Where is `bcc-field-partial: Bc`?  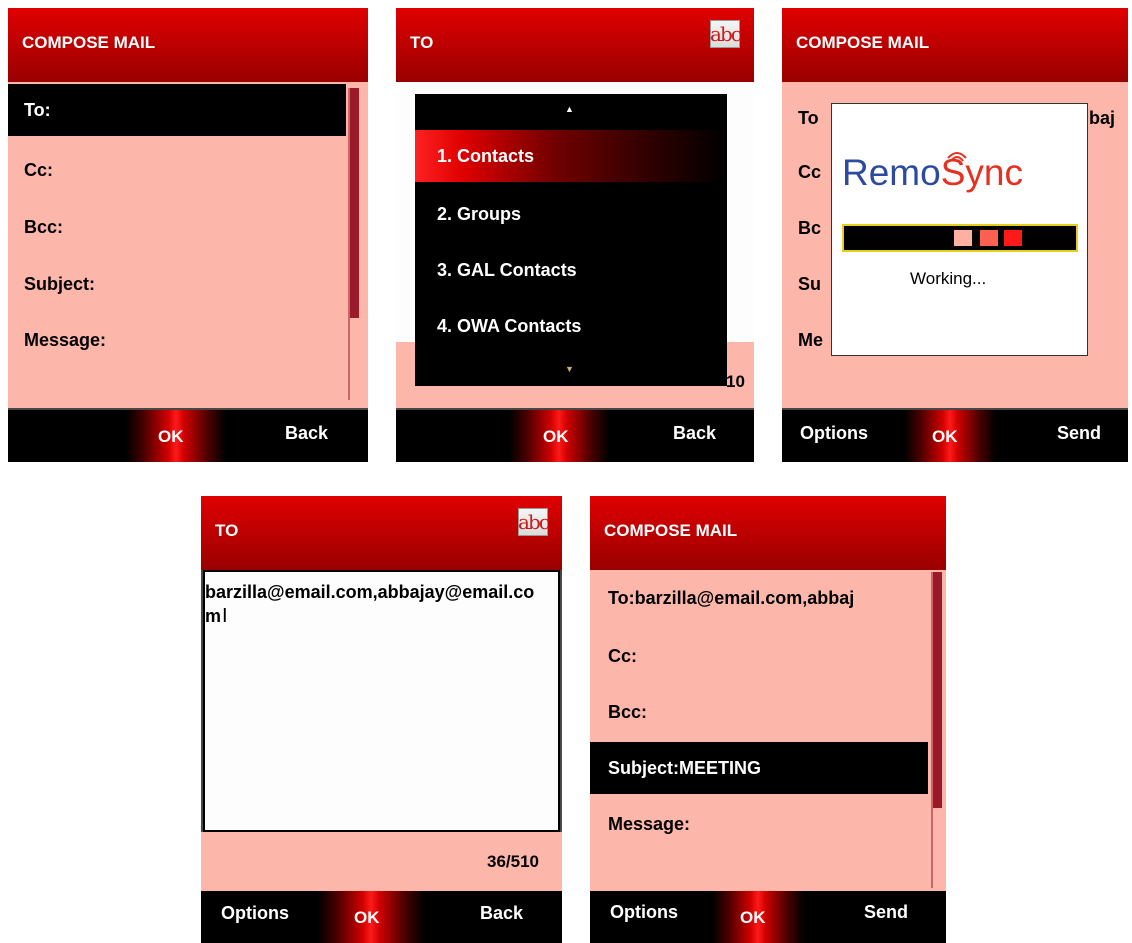 bcc-field-partial: Bc is located at coordinates (801, 228).